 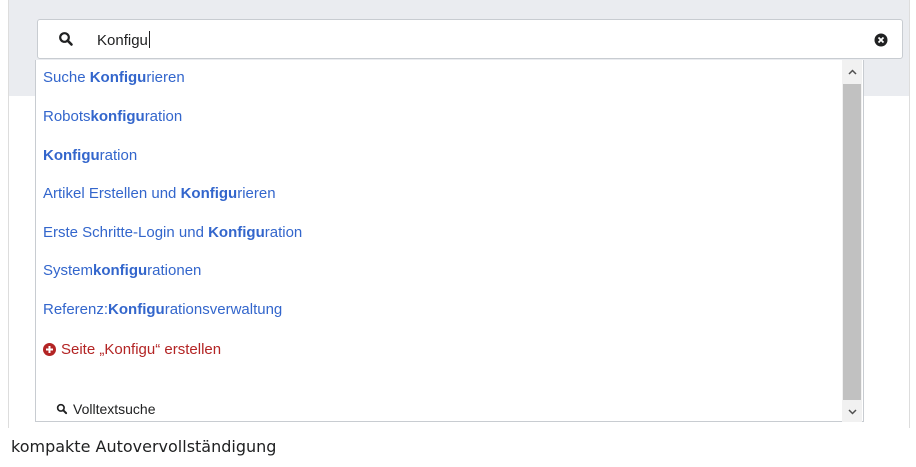 I want to click on create-page-label: Seite „Konfigu“ erstellen, so click(x=141, y=349).